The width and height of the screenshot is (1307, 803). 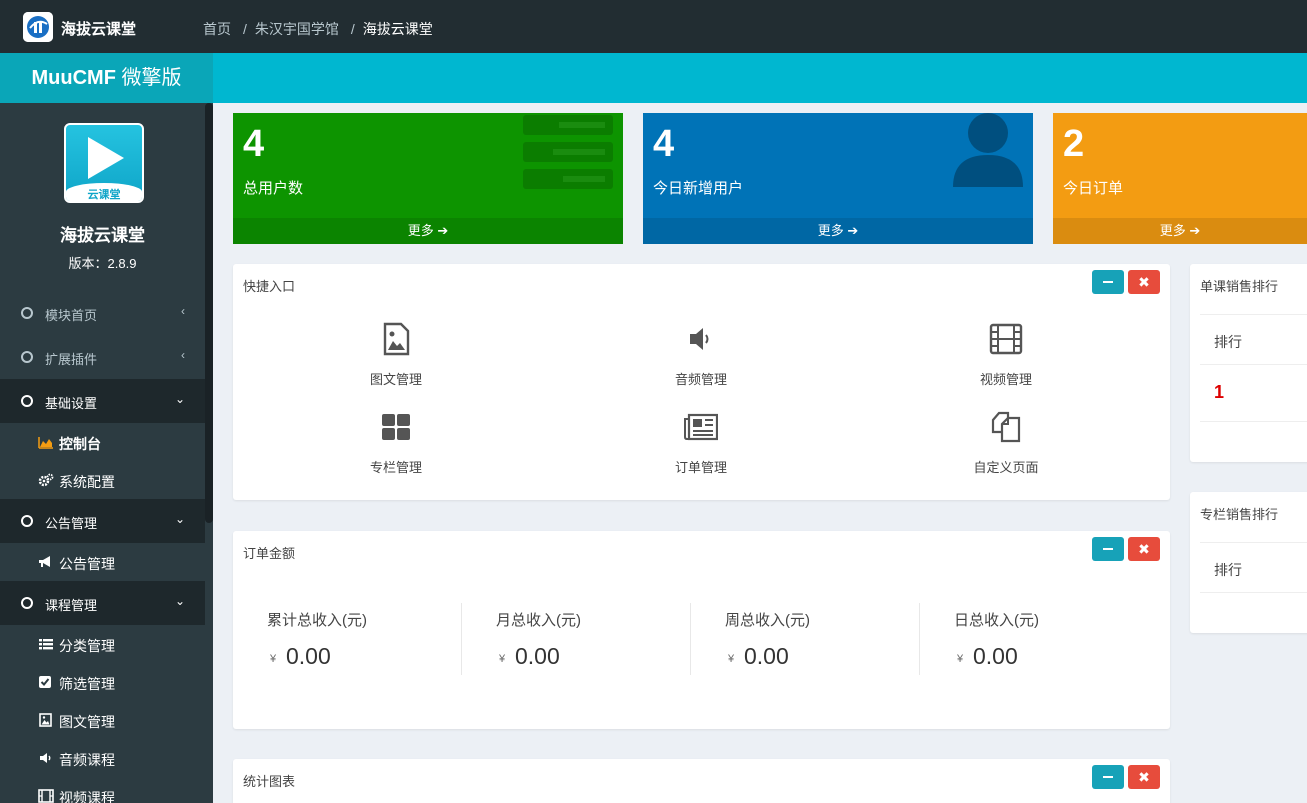 I want to click on breadcrumb-home: 首页, so click(x=217, y=29).